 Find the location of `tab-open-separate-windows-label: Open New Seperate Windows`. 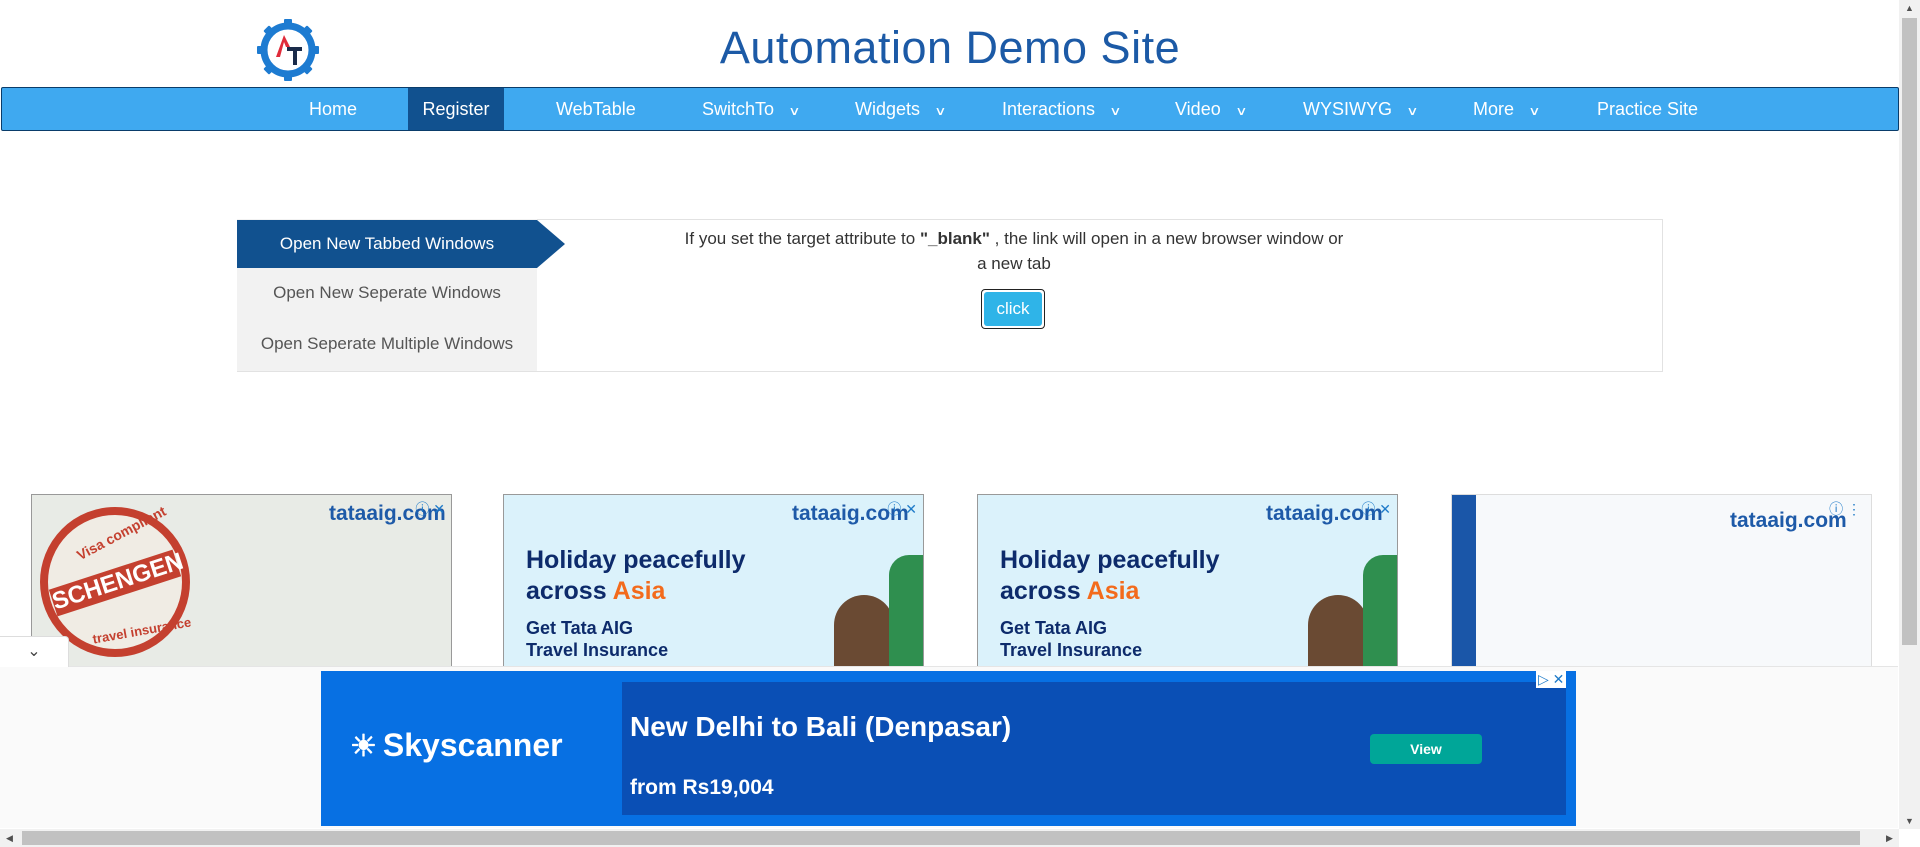

tab-open-separate-windows-label: Open New Seperate Windows is located at coordinates (387, 292).